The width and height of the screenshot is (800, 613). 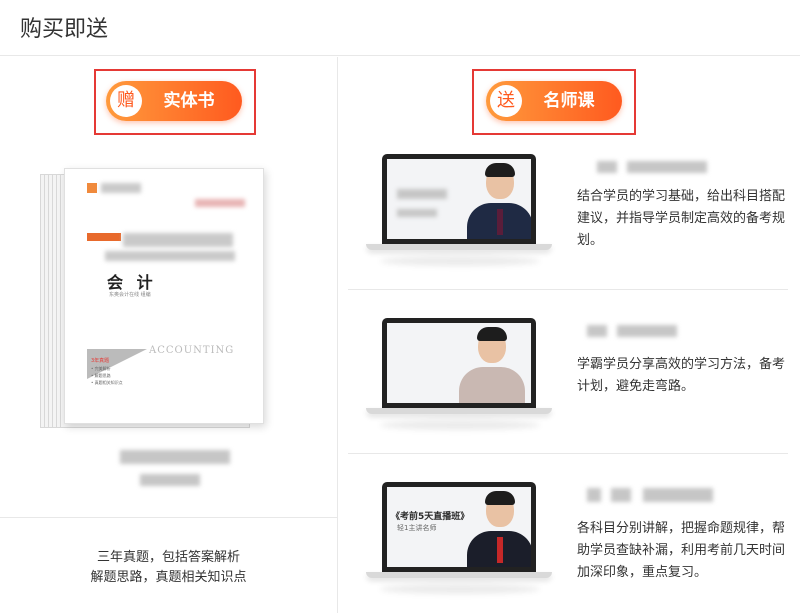 I want to click on book-watermark: ACCOUNTING, so click(x=192, y=350).